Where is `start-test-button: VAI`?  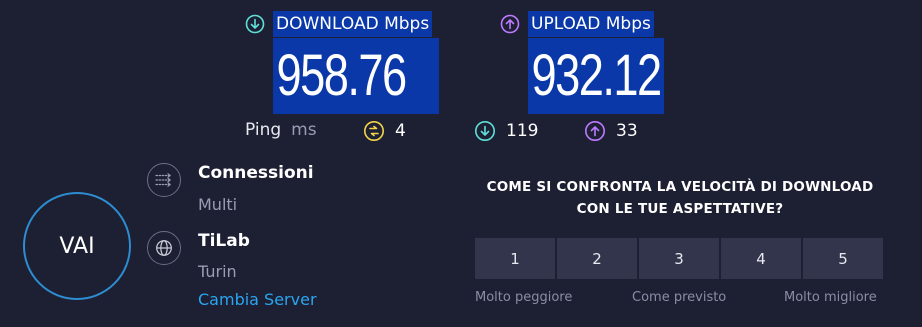 start-test-button: VAI is located at coordinates (77, 246).